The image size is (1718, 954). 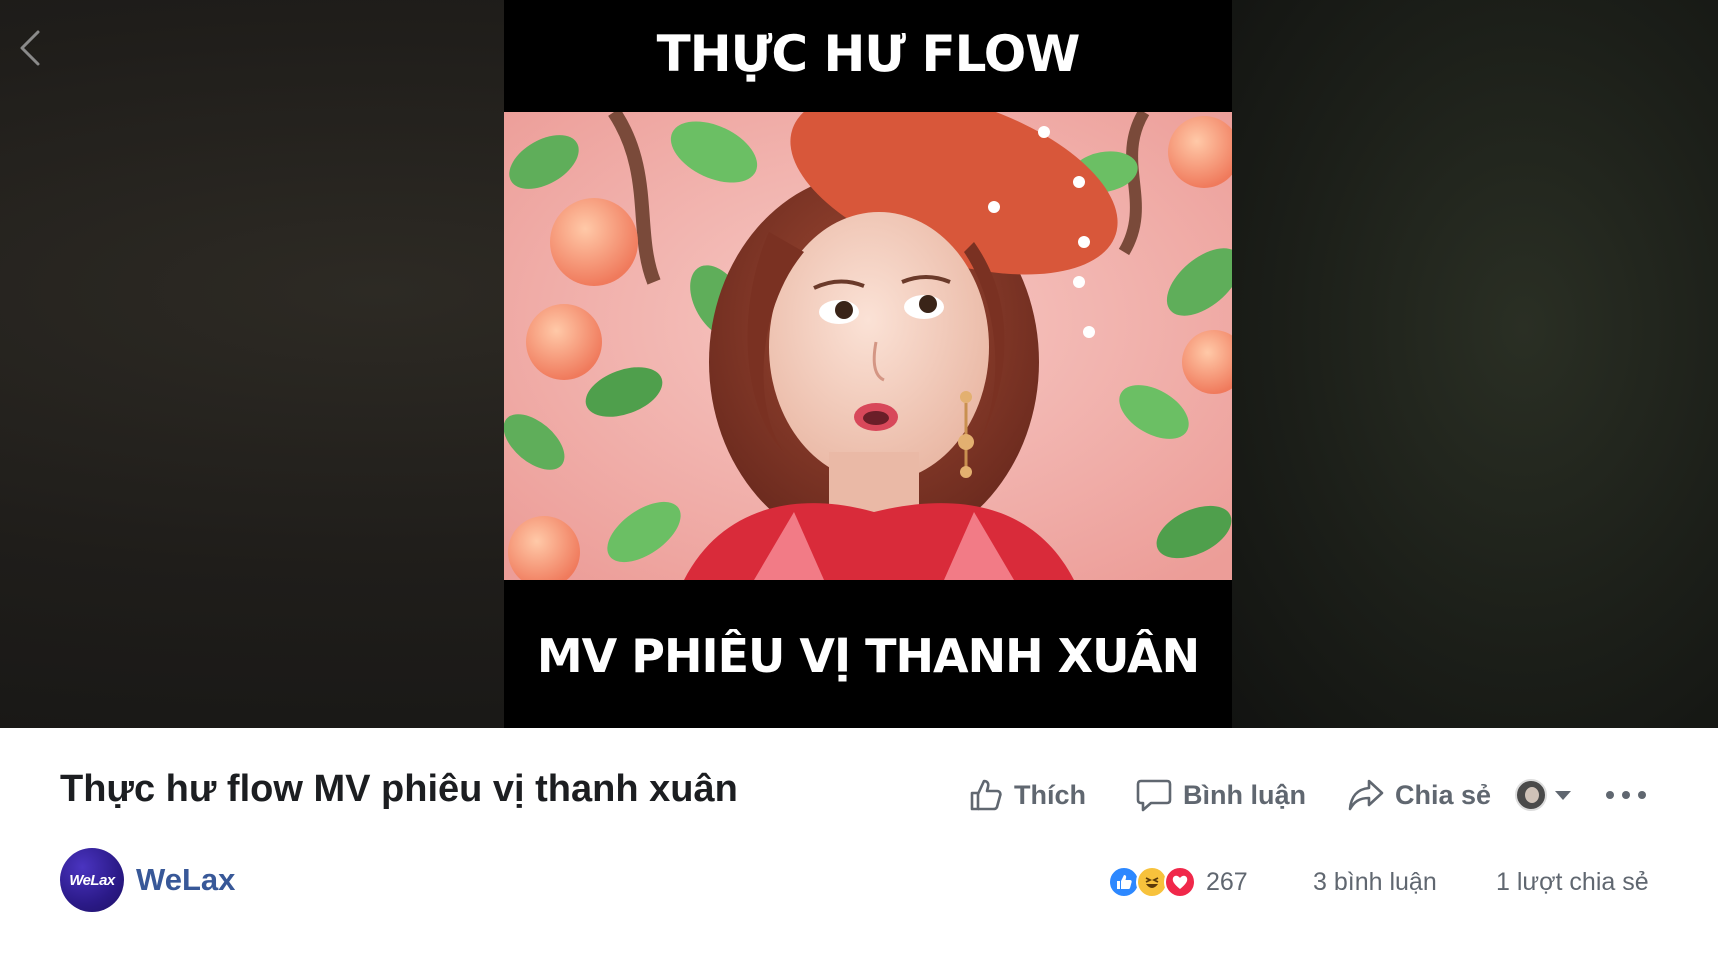 I want to click on share-button: Chia sẻ, so click(x=1419, y=795).